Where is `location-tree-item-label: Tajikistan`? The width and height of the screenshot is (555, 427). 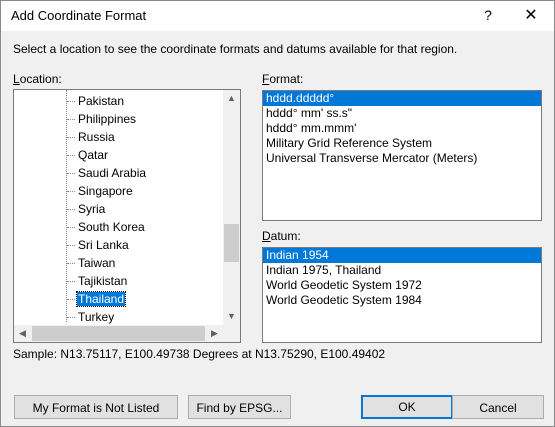 location-tree-item-label: Tajikistan is located at coordinates (103, 281).